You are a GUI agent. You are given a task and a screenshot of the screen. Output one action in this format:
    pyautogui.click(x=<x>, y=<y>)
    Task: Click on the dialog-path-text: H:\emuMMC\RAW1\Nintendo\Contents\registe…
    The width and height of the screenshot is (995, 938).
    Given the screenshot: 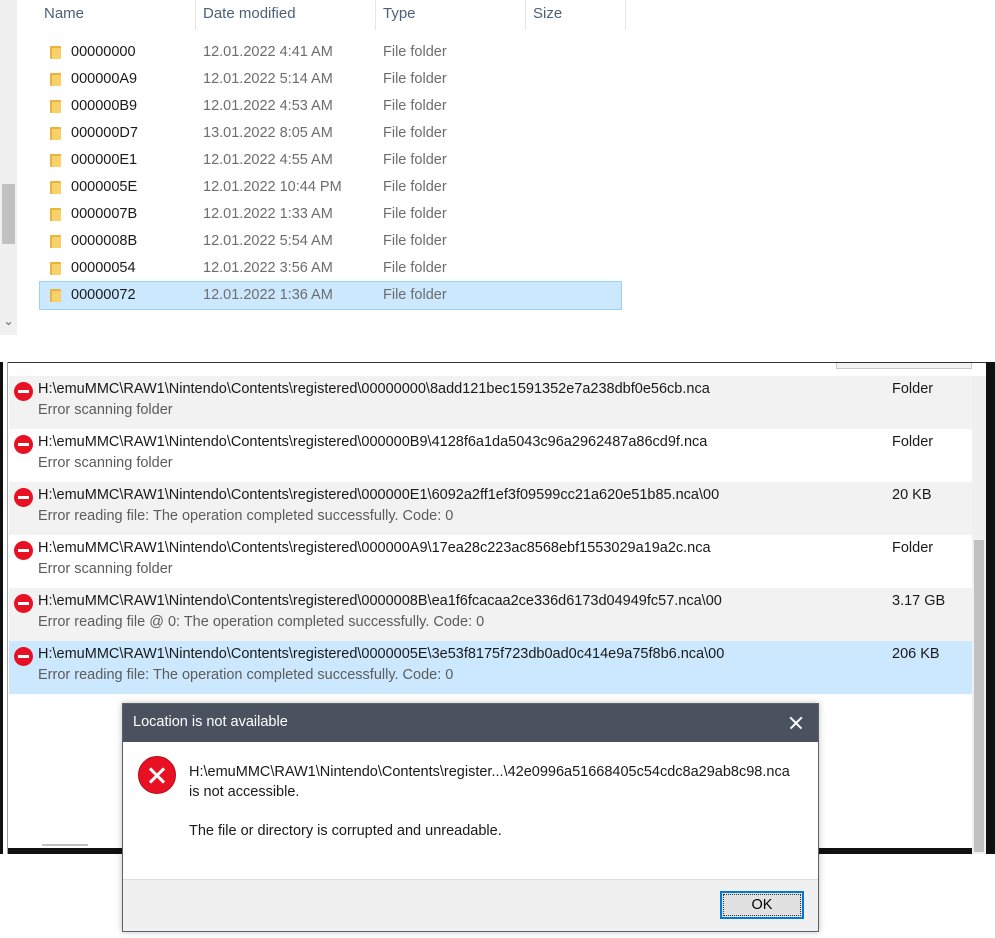 What is the action you would take?
    pyautogui.click(x=489, y=772)
    